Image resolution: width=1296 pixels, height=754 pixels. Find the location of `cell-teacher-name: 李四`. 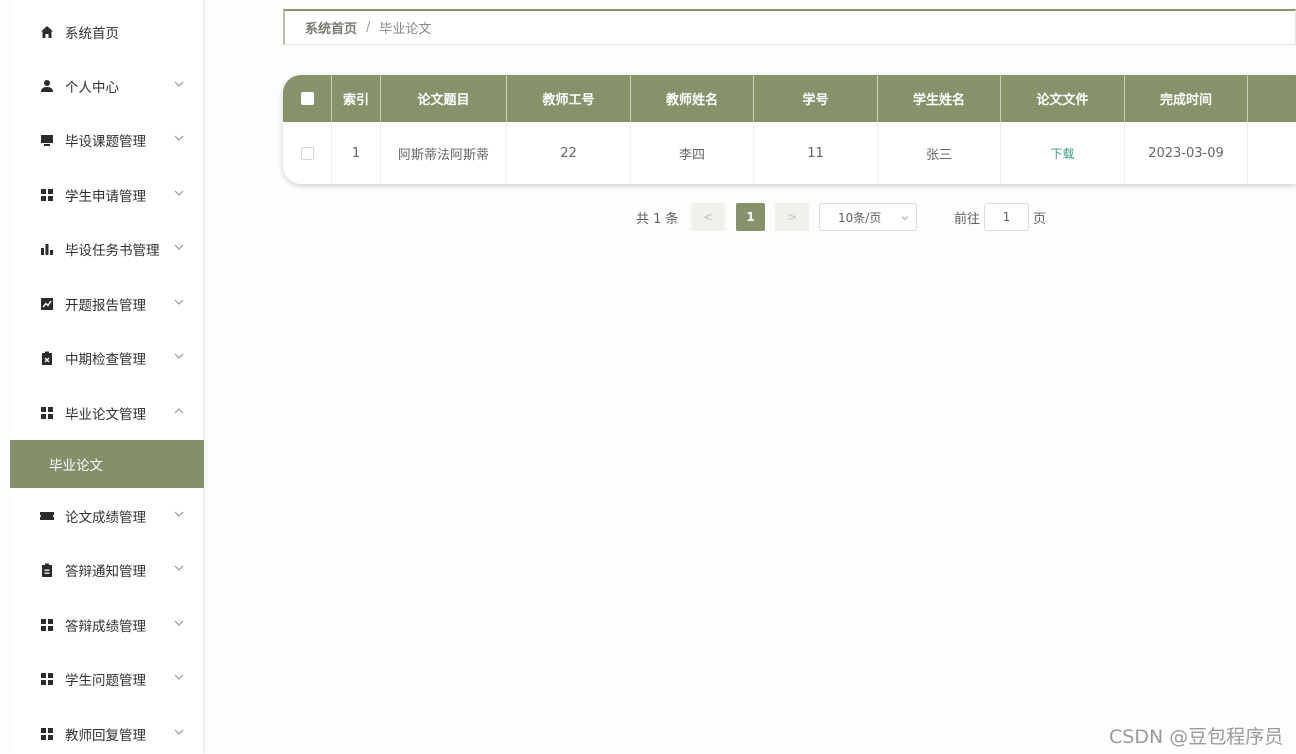

cell-teacher-name: 李四 is located at coordinates (692, 153).